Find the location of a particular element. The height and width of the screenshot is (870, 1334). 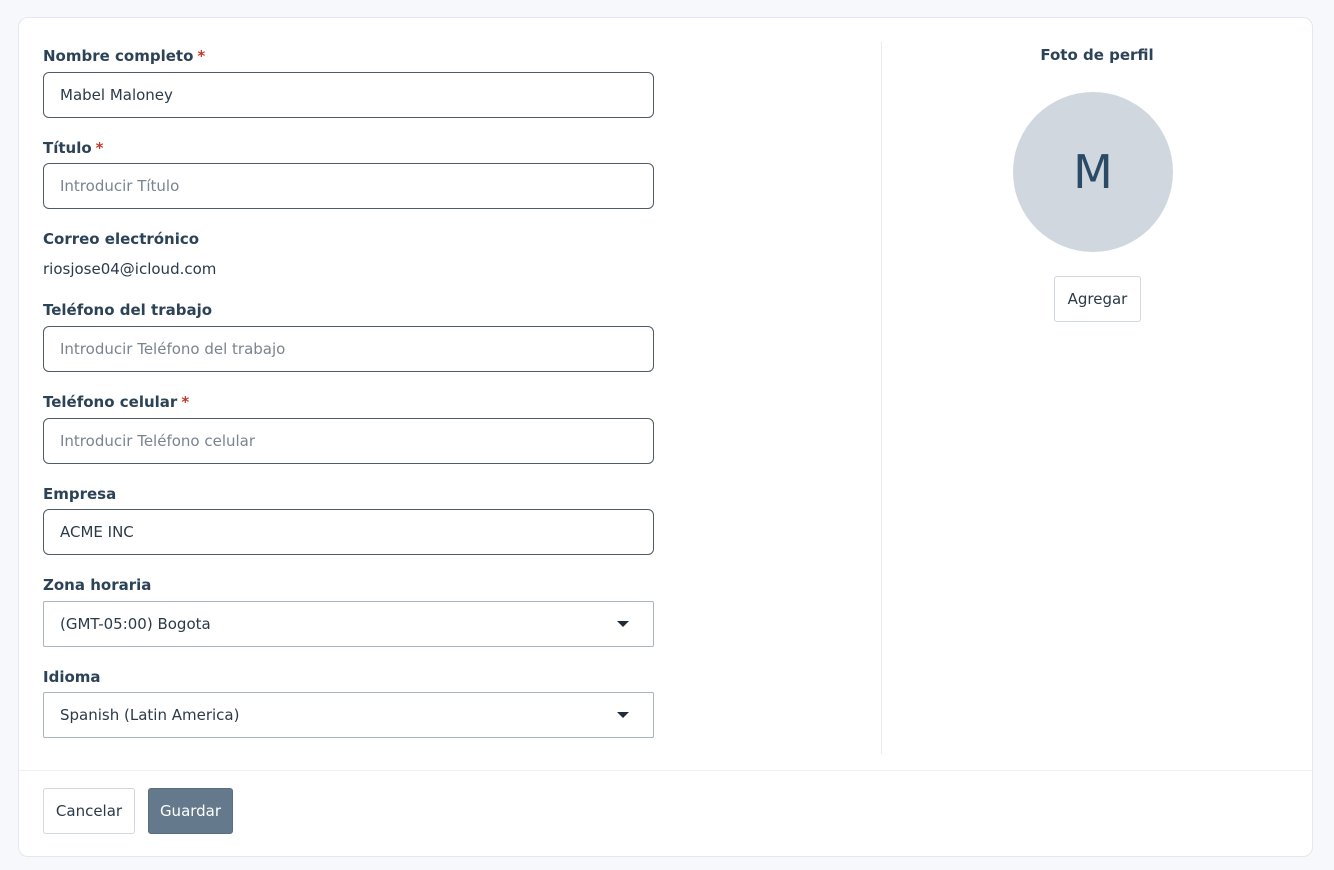

avatar: M is located at coordinates (1093, 172).